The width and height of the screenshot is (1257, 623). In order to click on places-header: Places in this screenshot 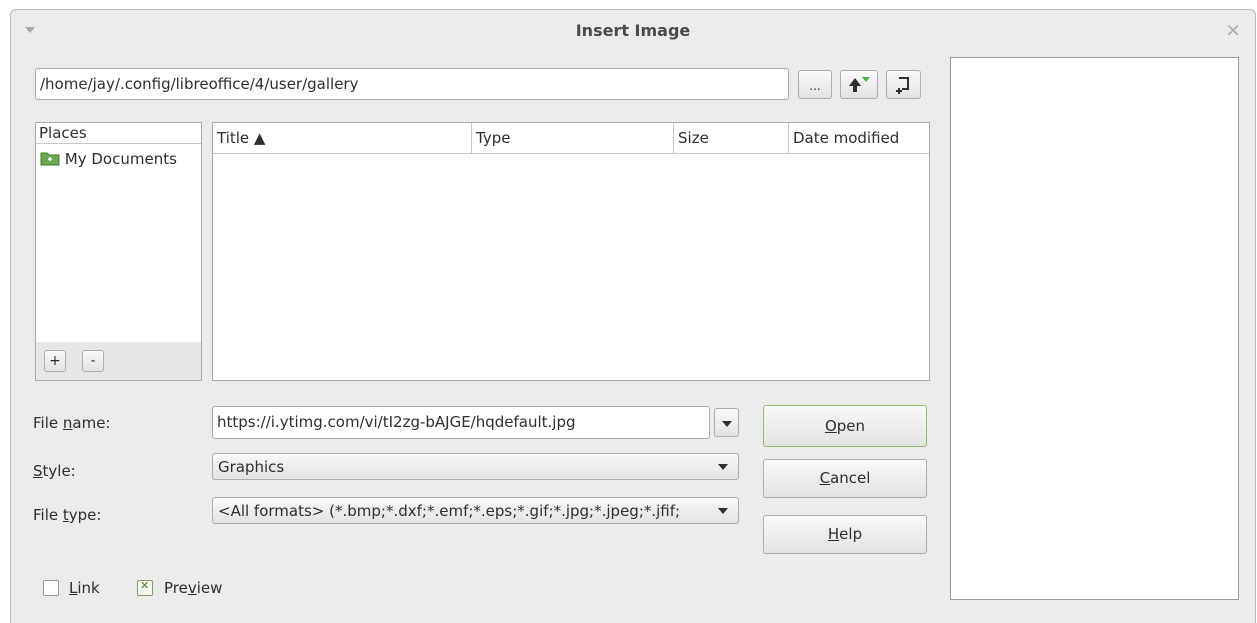, I will do `click(118, 133)`.